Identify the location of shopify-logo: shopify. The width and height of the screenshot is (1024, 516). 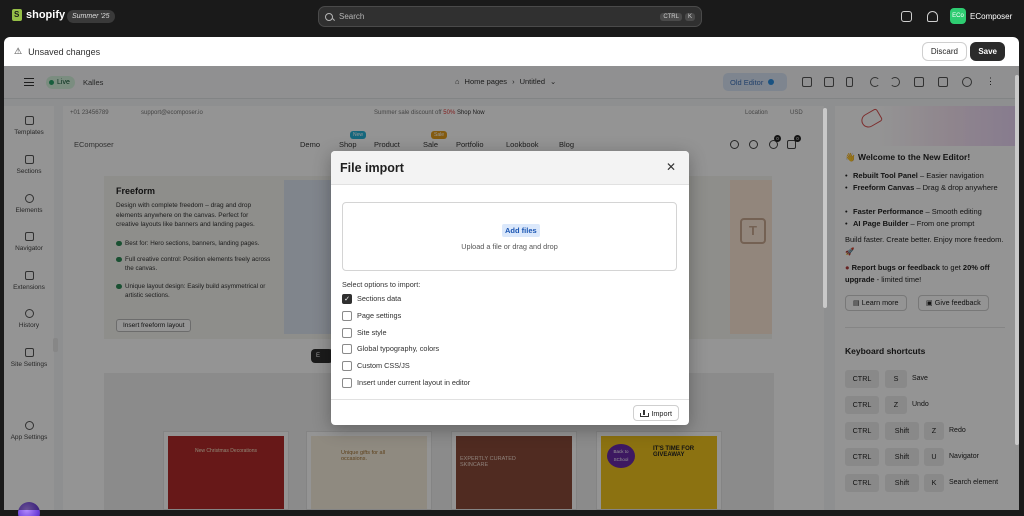
(38, 15).